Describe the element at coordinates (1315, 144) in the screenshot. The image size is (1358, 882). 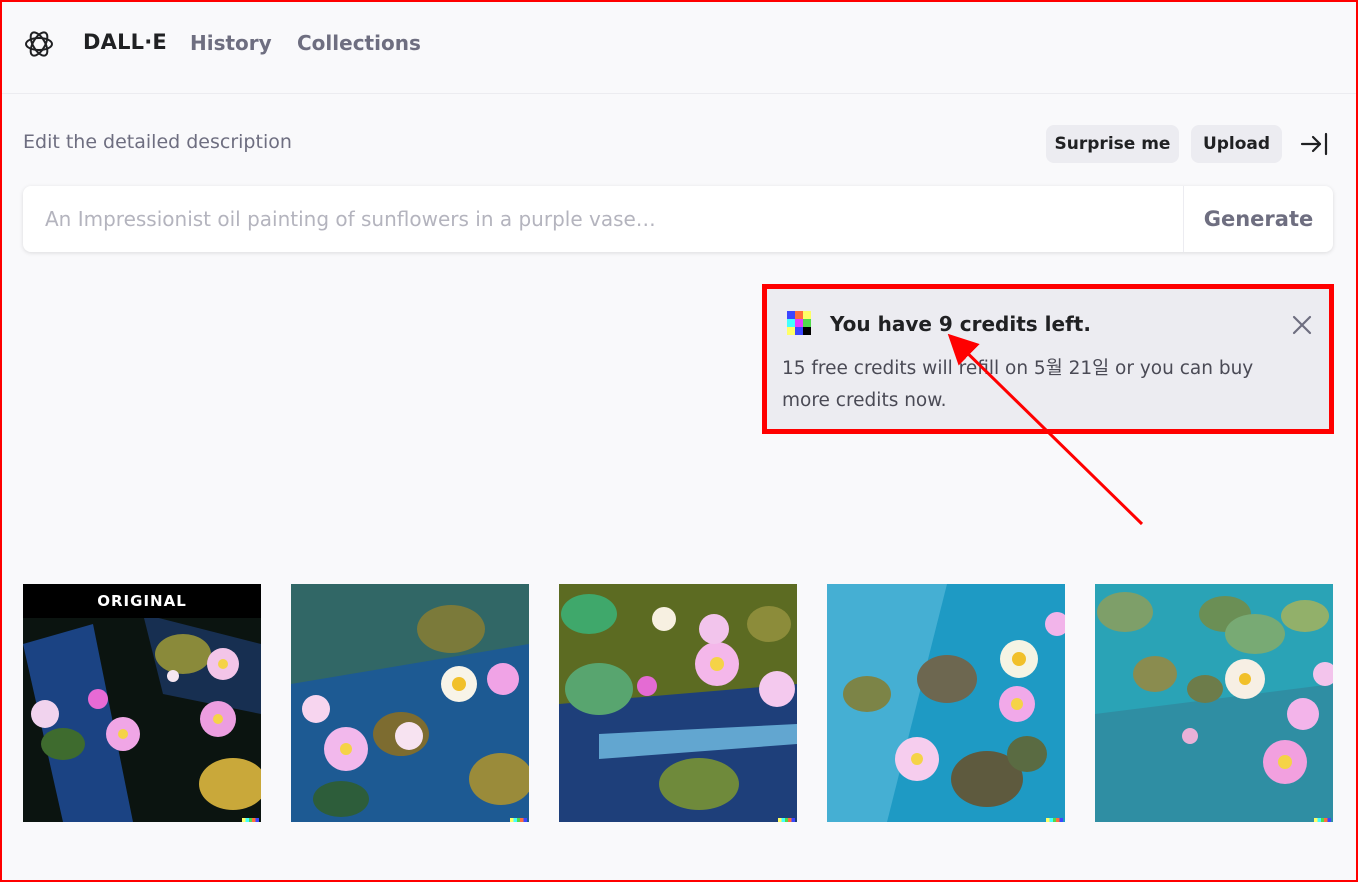
I see `collapse-panel-icon` at that location.